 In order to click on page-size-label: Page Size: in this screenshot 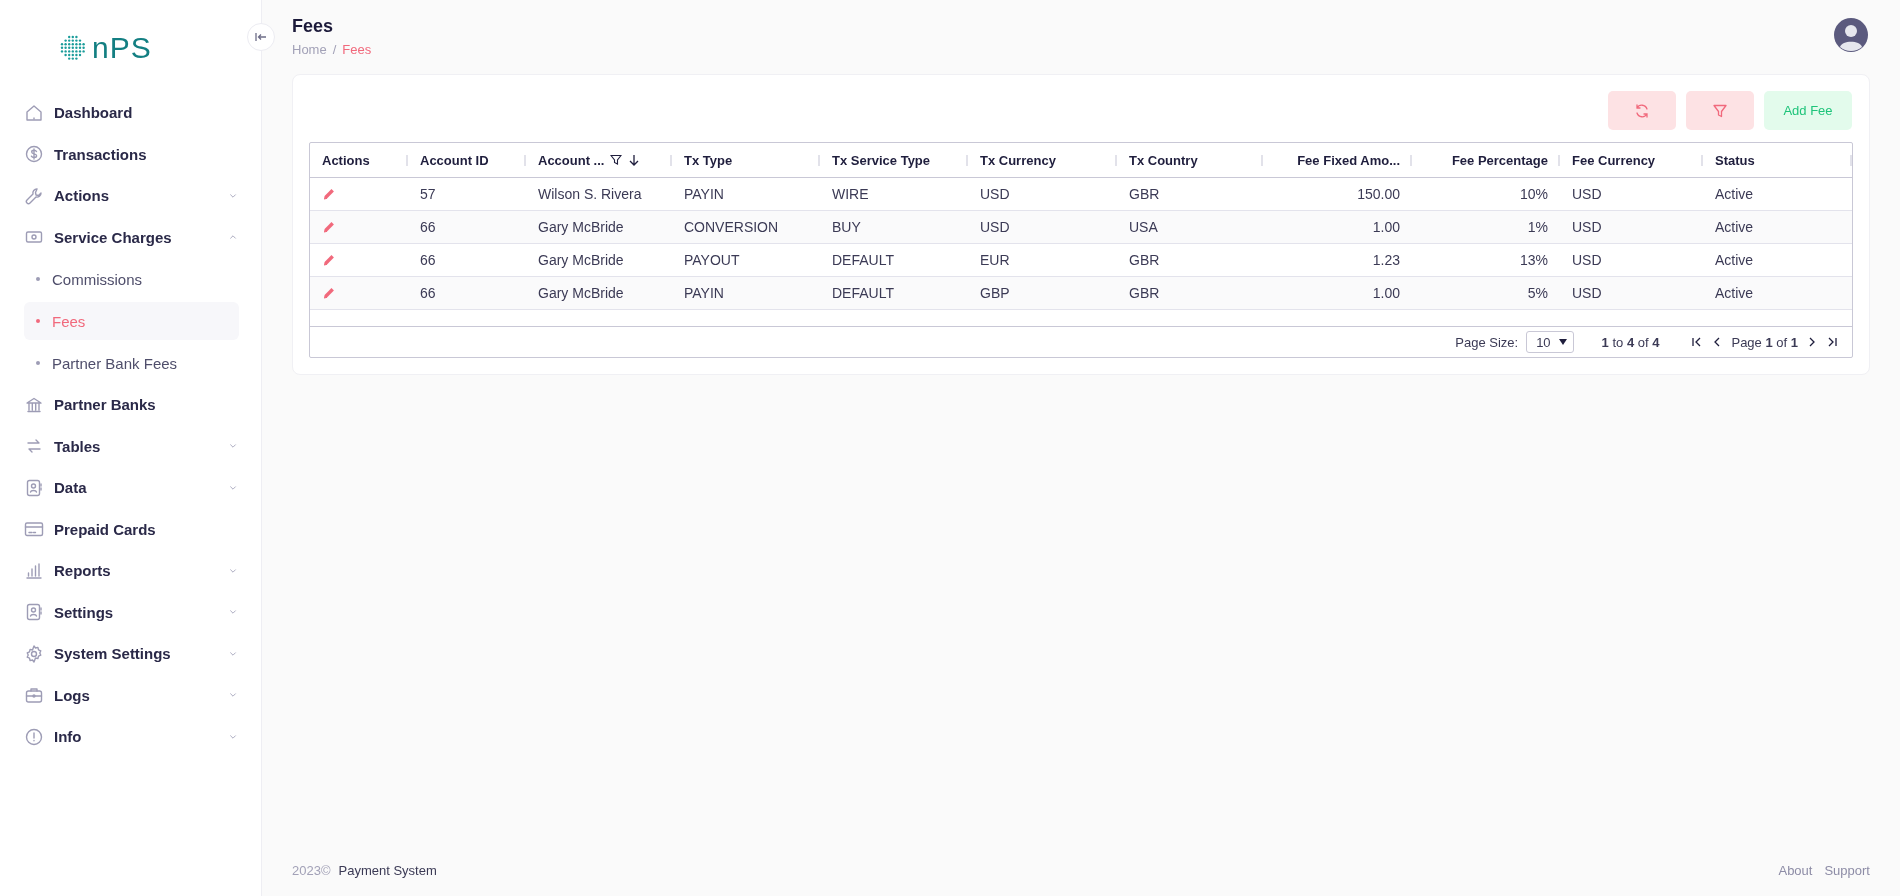, I will do `click(1487, 342)`.